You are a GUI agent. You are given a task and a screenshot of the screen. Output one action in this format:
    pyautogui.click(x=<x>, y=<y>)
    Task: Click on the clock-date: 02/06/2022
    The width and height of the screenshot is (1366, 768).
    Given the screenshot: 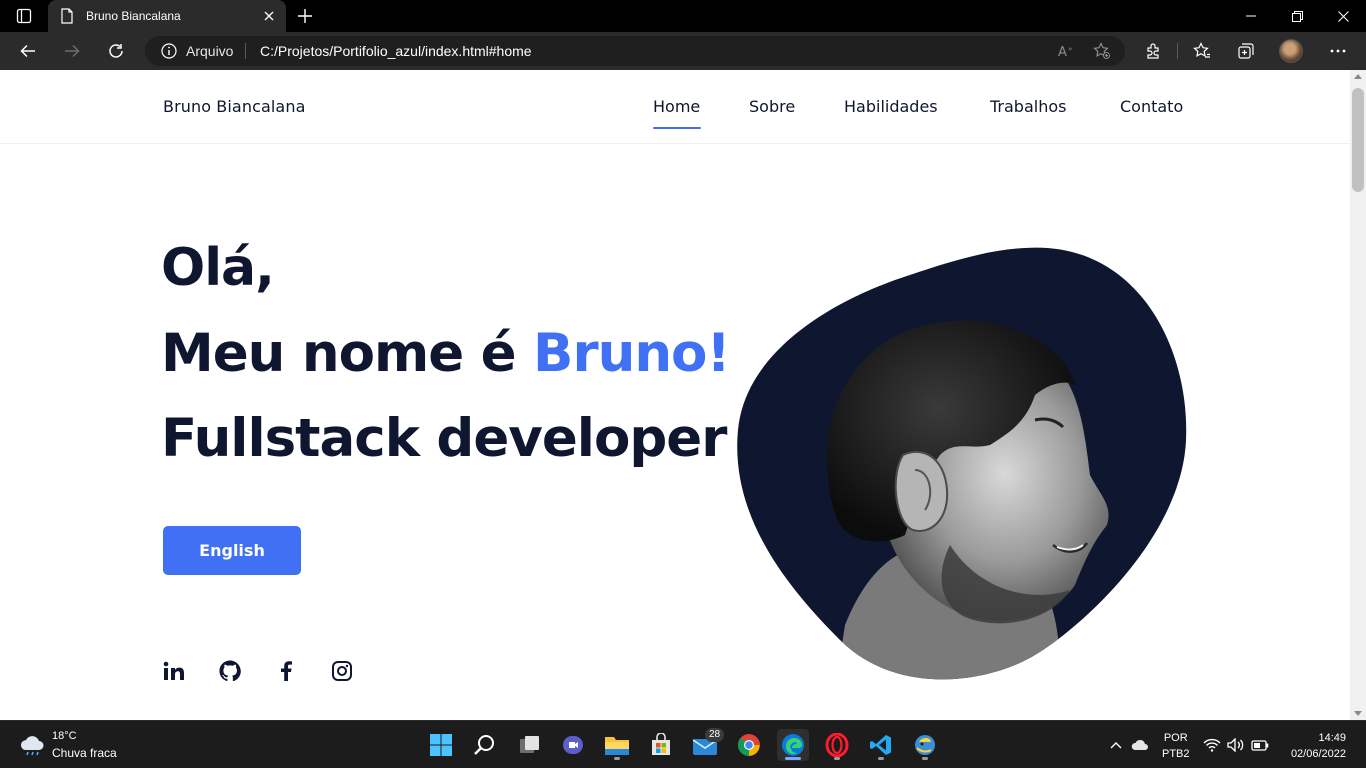 What is the action you would take?
    pyautogui.click(x=1318, y=754)
    